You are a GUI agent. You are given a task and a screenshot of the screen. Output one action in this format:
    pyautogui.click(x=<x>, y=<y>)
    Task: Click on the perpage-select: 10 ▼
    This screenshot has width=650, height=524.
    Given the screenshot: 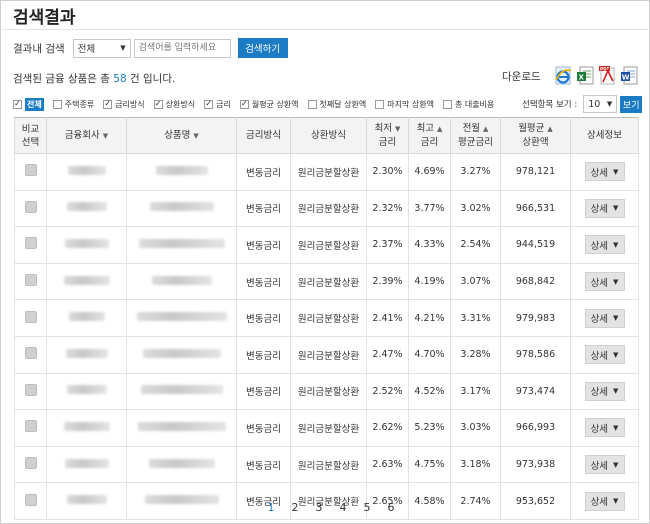 What is the action you would take?
    pyautogui.click(x=600, y=104)
    